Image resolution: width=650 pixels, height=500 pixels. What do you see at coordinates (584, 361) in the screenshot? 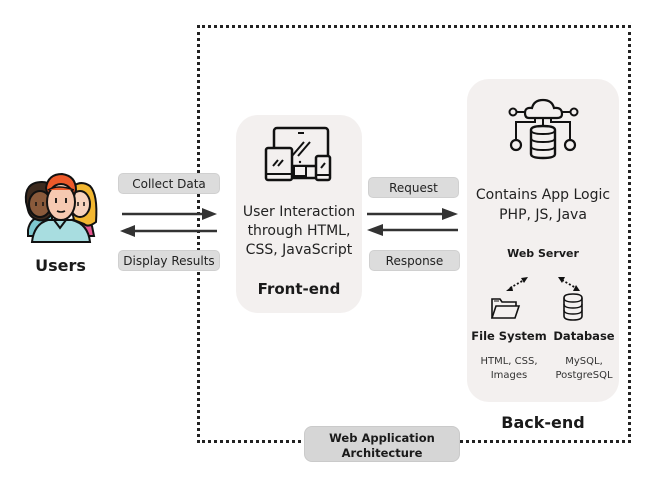
I see `database-detail-line: MySQL,` at bounding box center [584, 361].